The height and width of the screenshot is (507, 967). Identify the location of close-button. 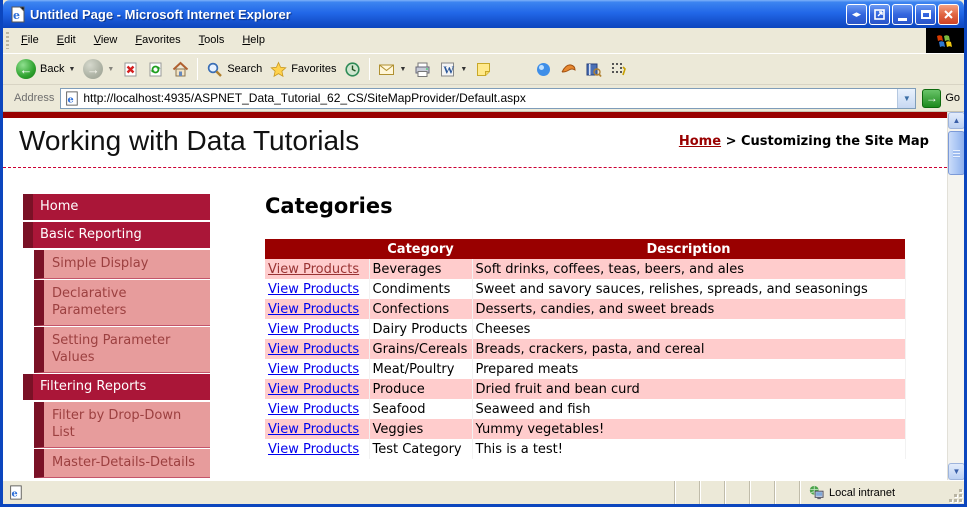
(948, 14).